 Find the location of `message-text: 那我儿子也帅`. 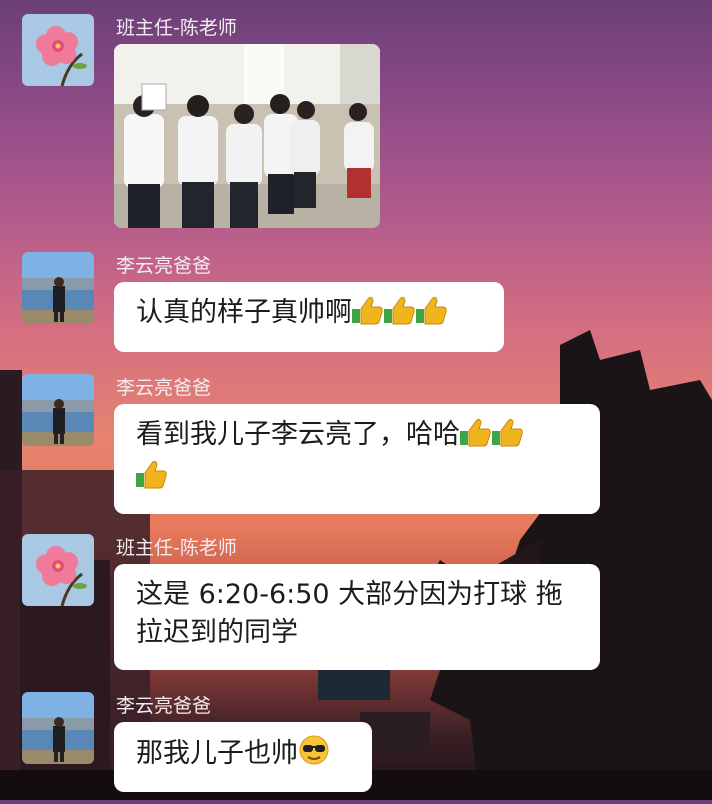

message-text: 那我儿子也帅 is located at coordinates (217, 753).